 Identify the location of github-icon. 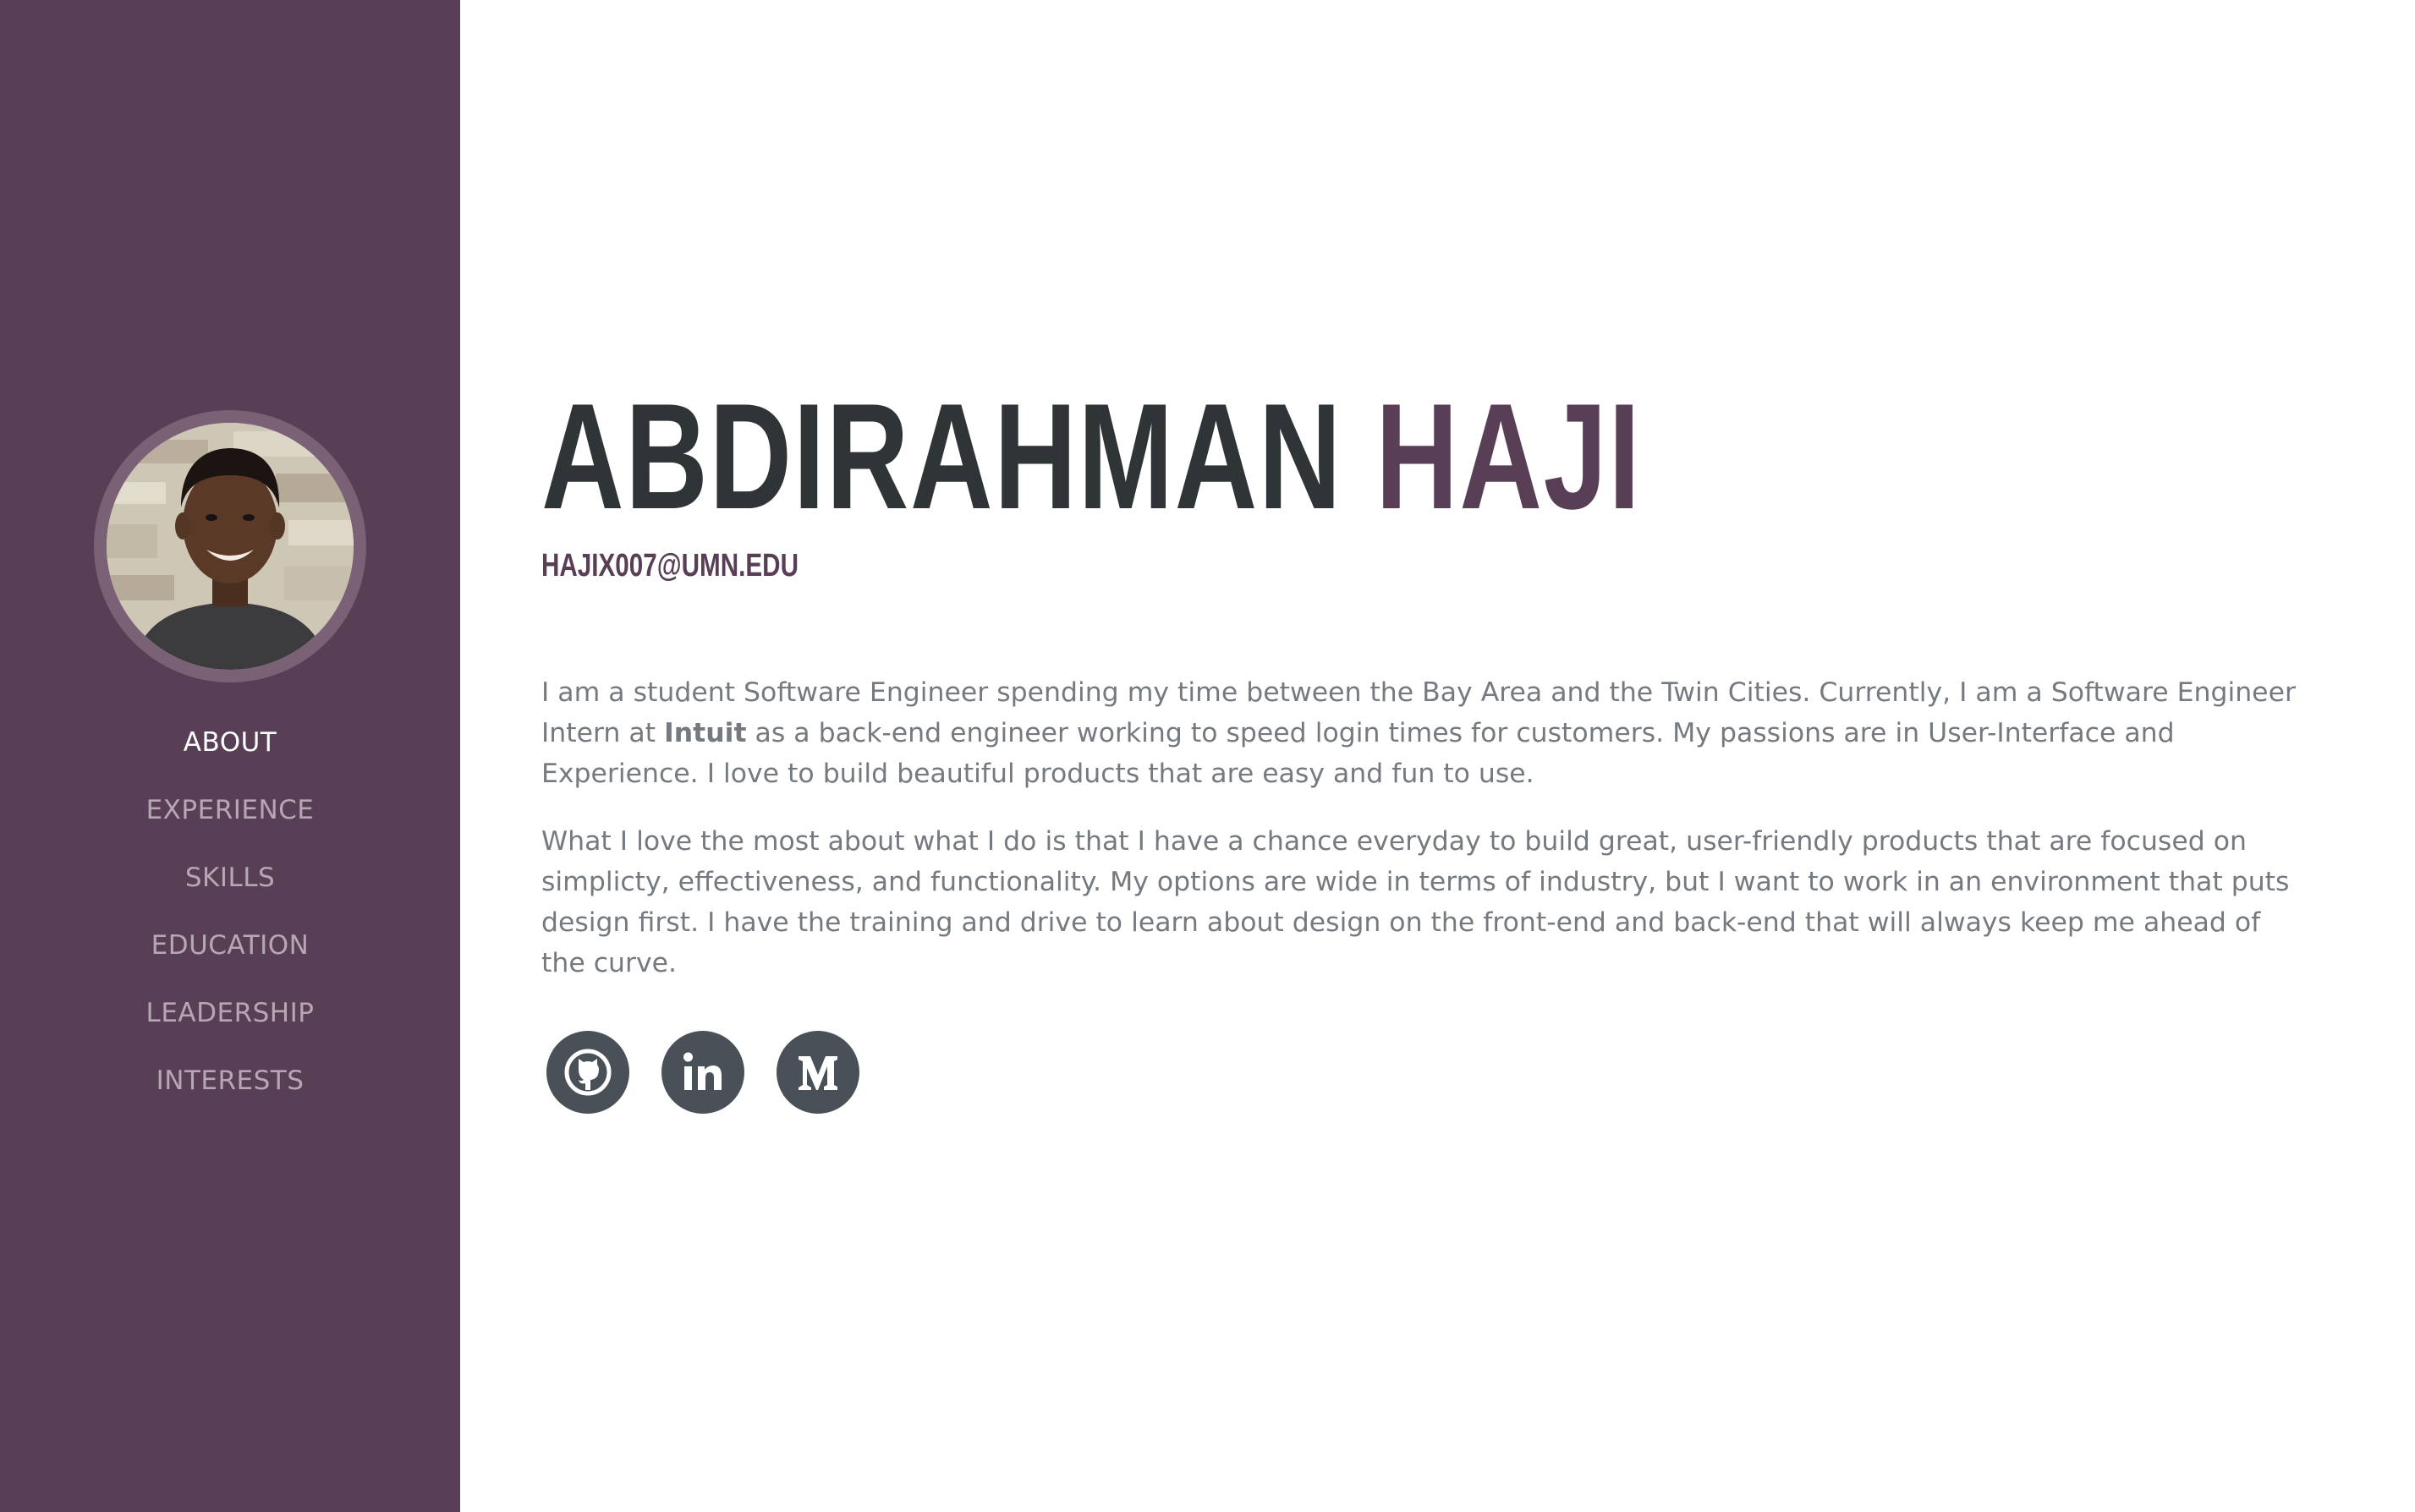
(588, 1072).